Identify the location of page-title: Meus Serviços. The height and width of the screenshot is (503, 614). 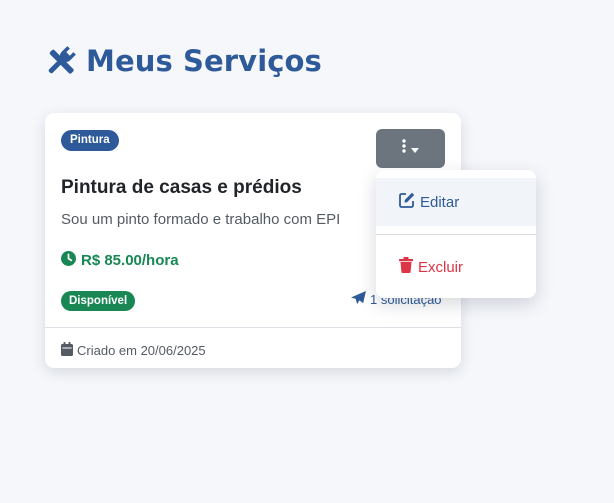
(183, 61).